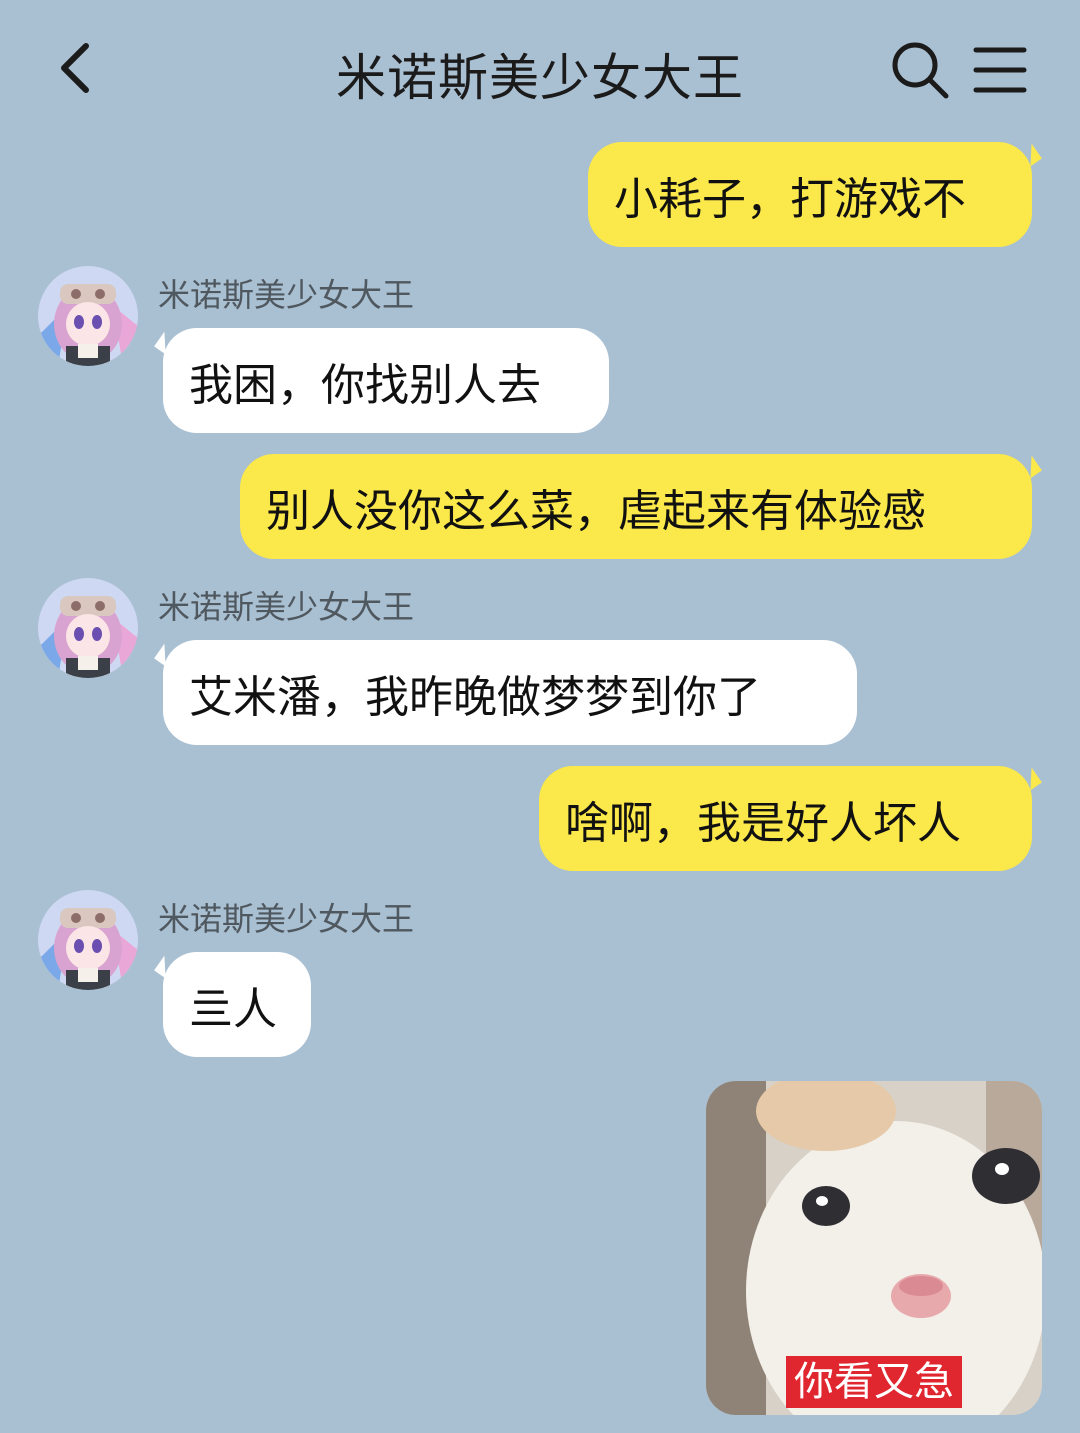  I want to click on message-bubble-incoming: 亖人, so click(237, 1004).